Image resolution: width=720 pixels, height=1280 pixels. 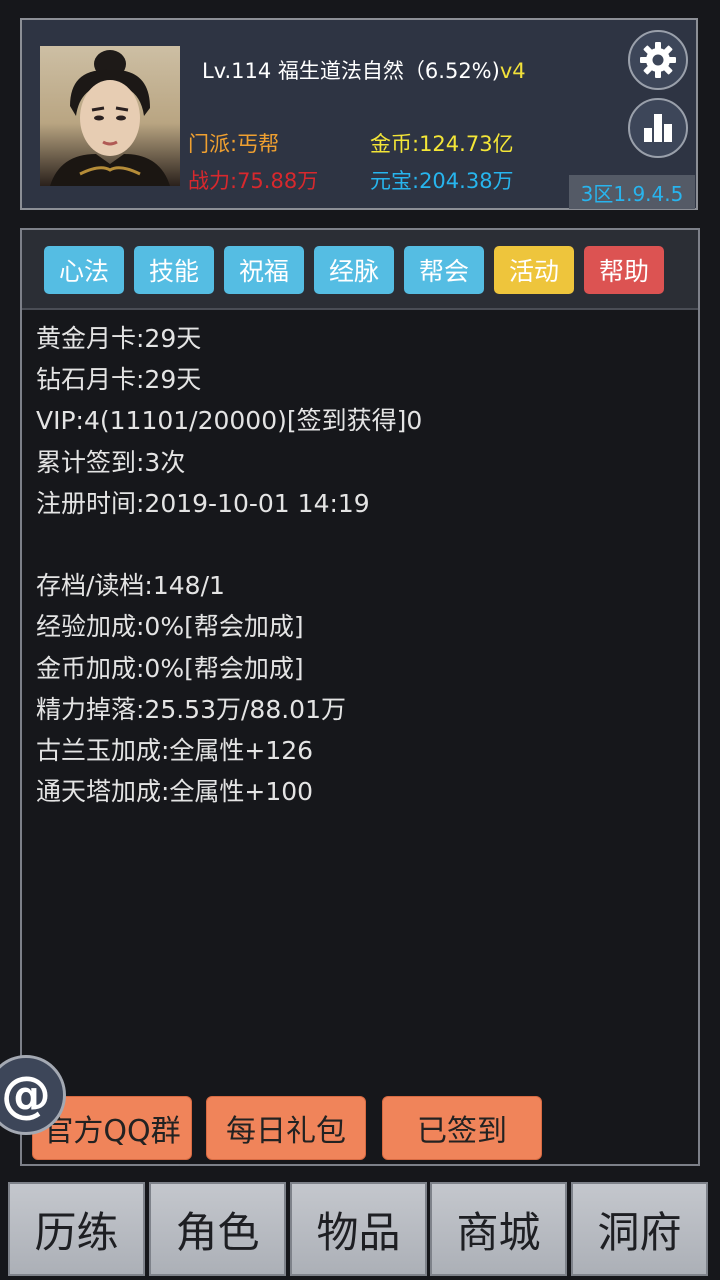 I want to click on stats-button, so click(x=658, y=128).